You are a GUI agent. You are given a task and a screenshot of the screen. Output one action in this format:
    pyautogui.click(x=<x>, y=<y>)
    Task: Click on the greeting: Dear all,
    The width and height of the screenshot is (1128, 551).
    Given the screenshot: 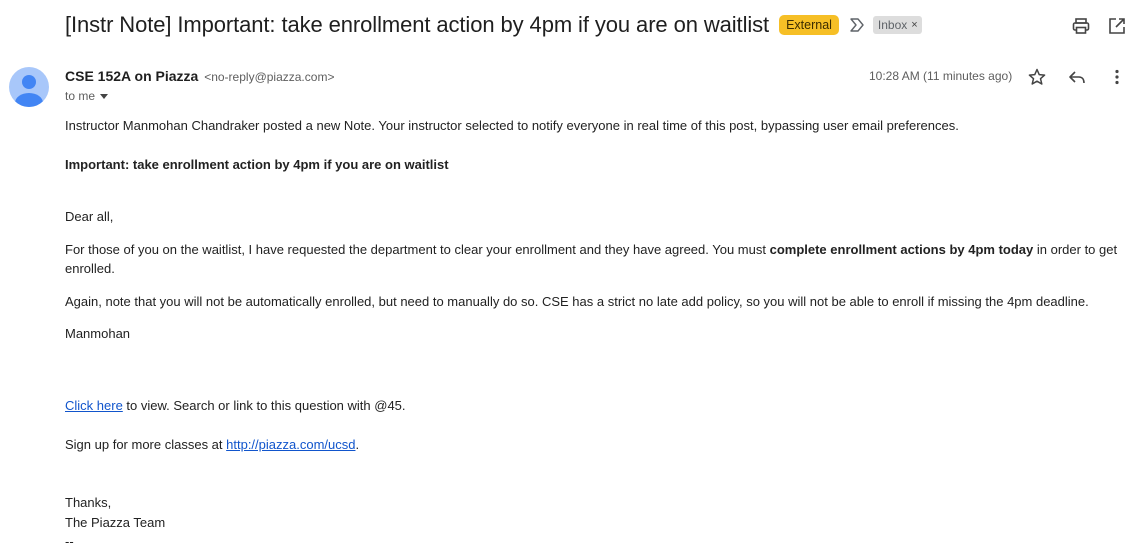 What is the action you would take?
    pyautogui.click(x=89, y=216)
    